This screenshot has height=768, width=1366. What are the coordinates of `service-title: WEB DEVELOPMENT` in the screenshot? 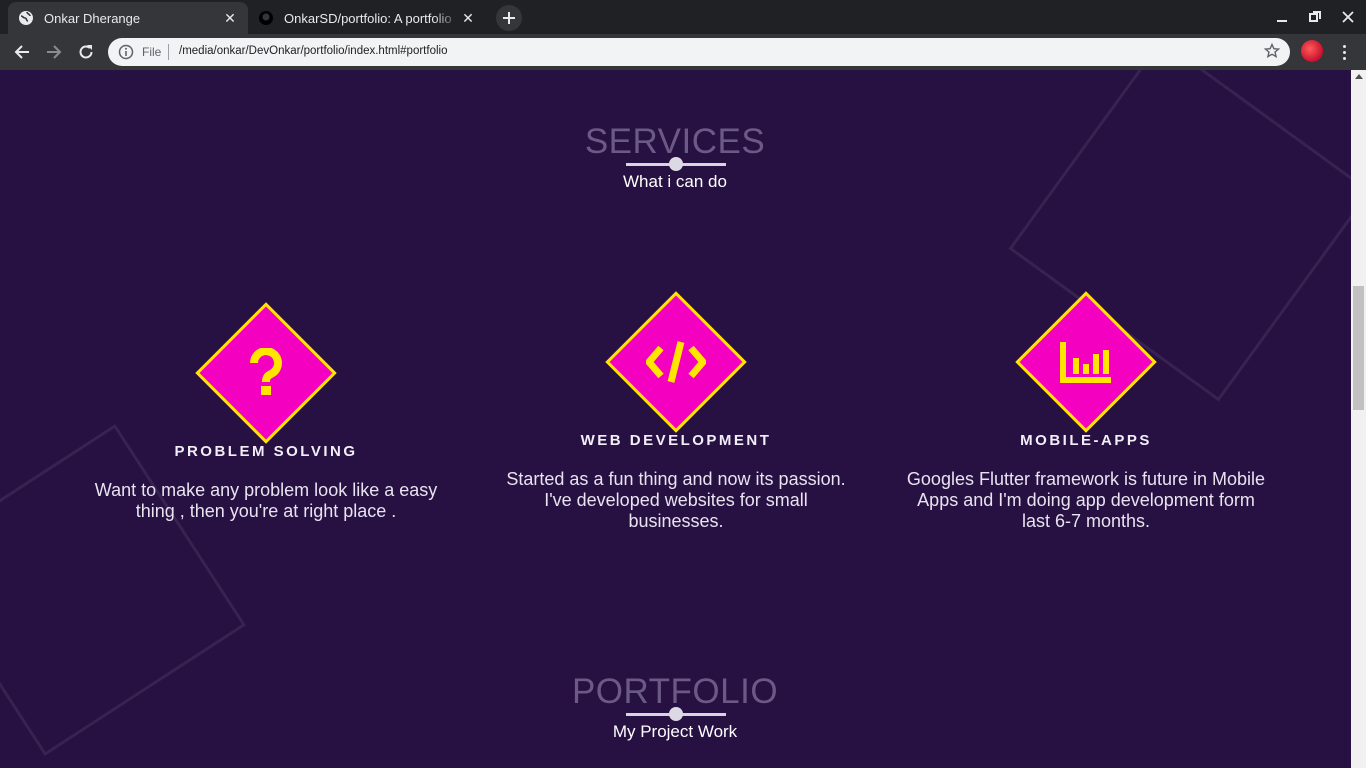 It's located at (676, 440).